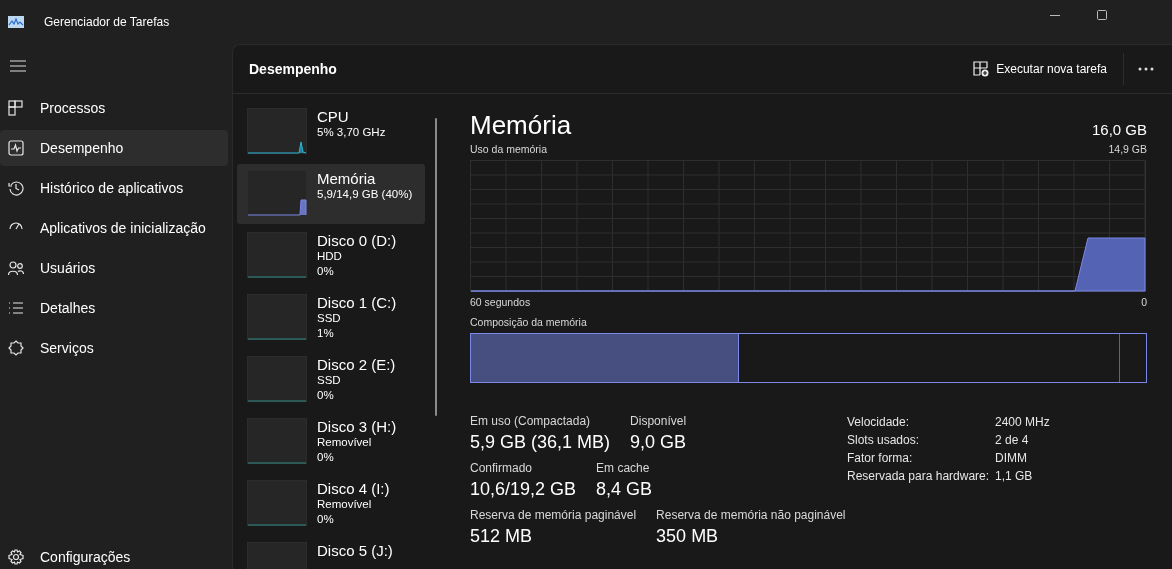 The image size is (1172, 569). Describe the element at coordinates (1055, 15) in the screenshot. I see `minimize-icon` at that location.